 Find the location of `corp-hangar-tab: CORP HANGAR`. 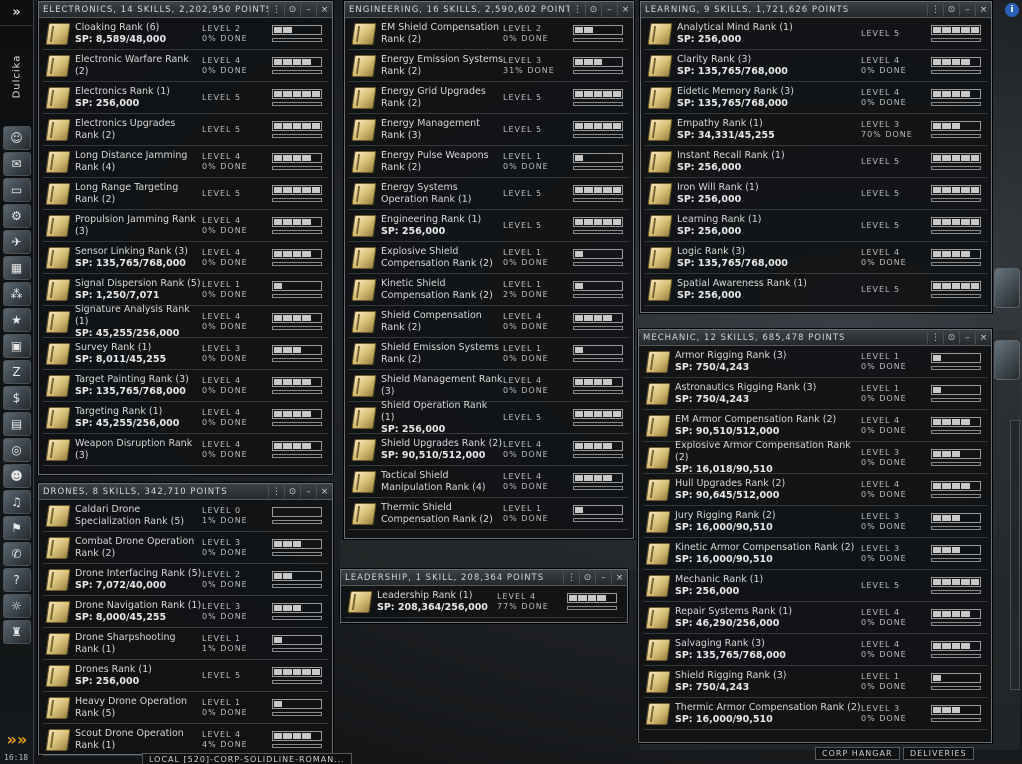

corp-hangar-tab: CORP HANGAR is located at coordinates (857, 753).